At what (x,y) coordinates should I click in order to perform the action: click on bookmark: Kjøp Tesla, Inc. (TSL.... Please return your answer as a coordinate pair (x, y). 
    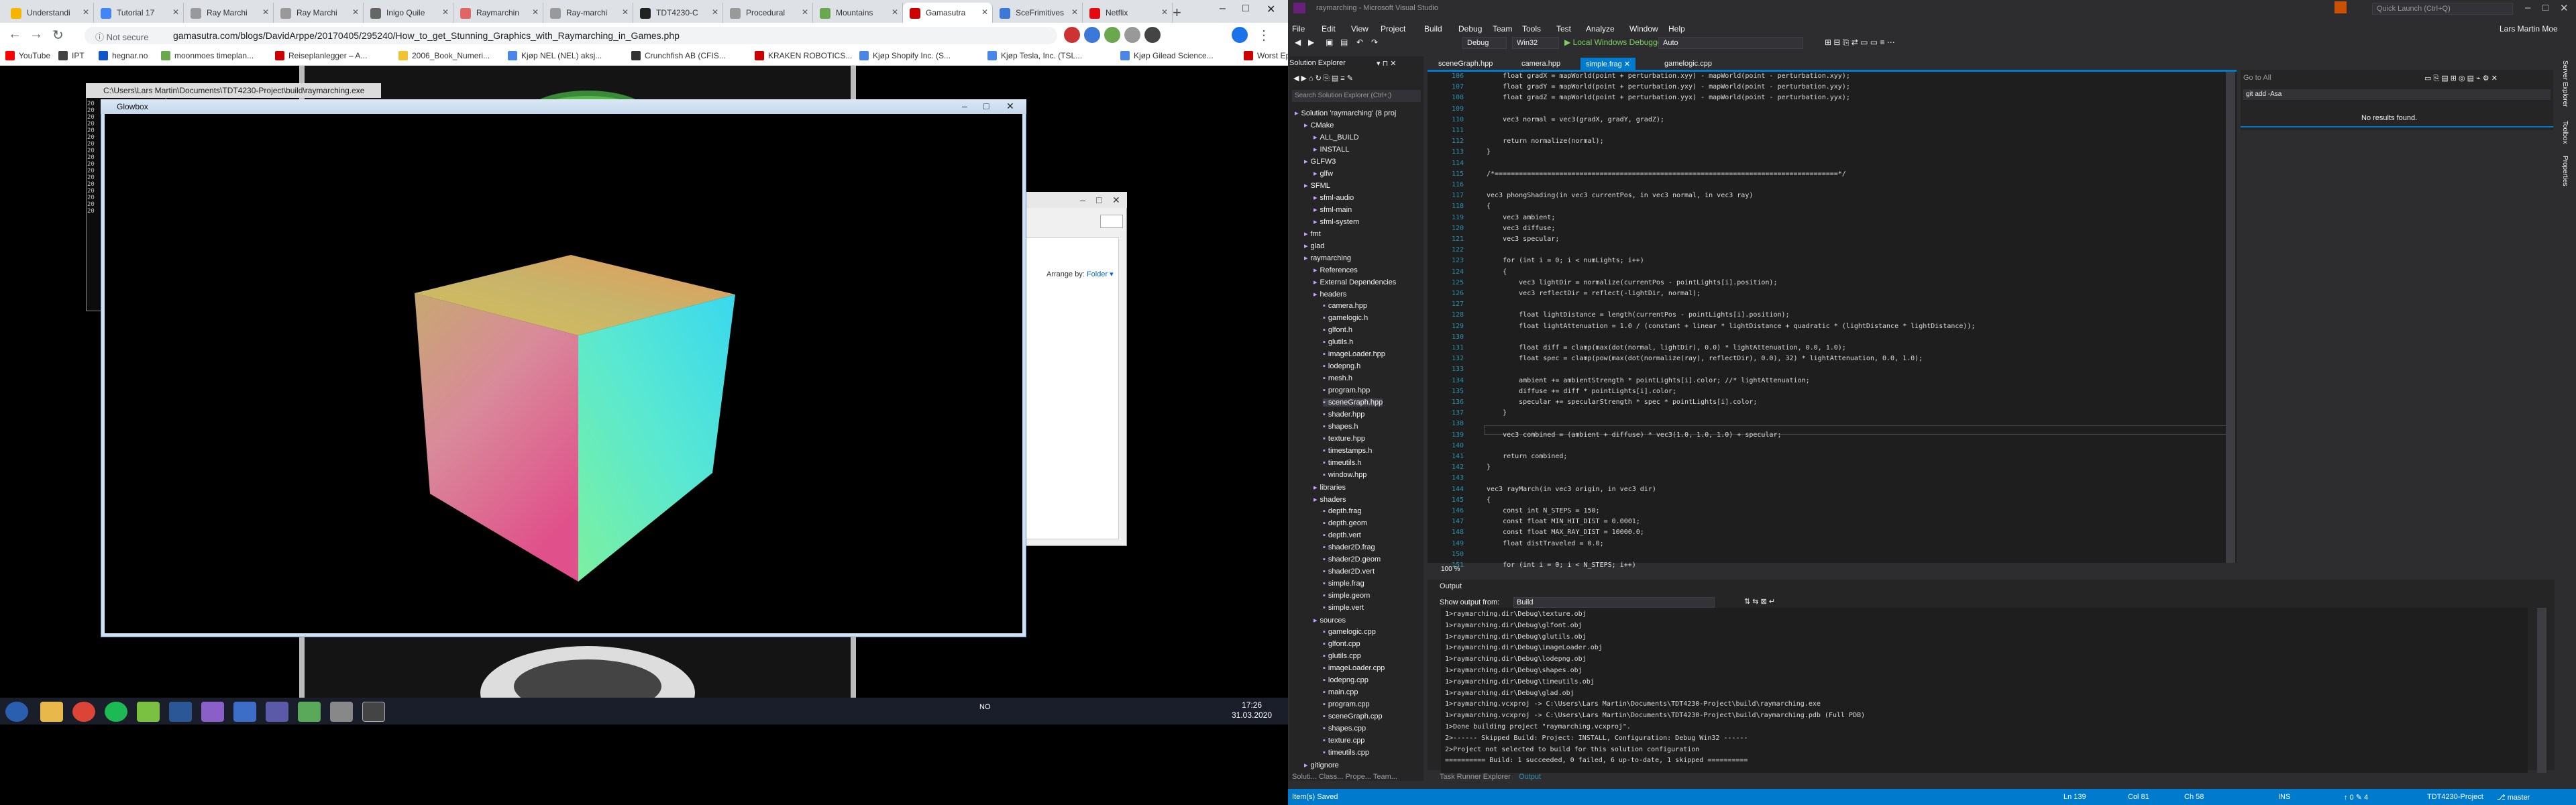
    Looking at the image, I should click on (1034, 55).